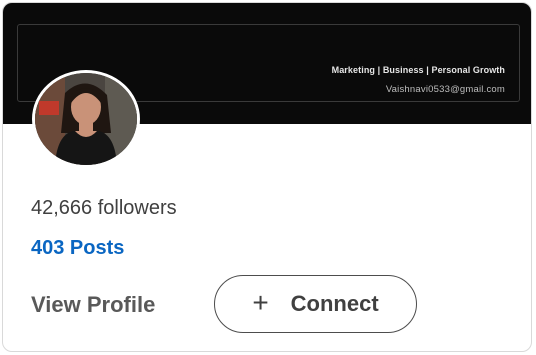 Image resolution: width=536 pixels, height=355 pixels. I want to click on connect-label: Connect, so click(334, 303).